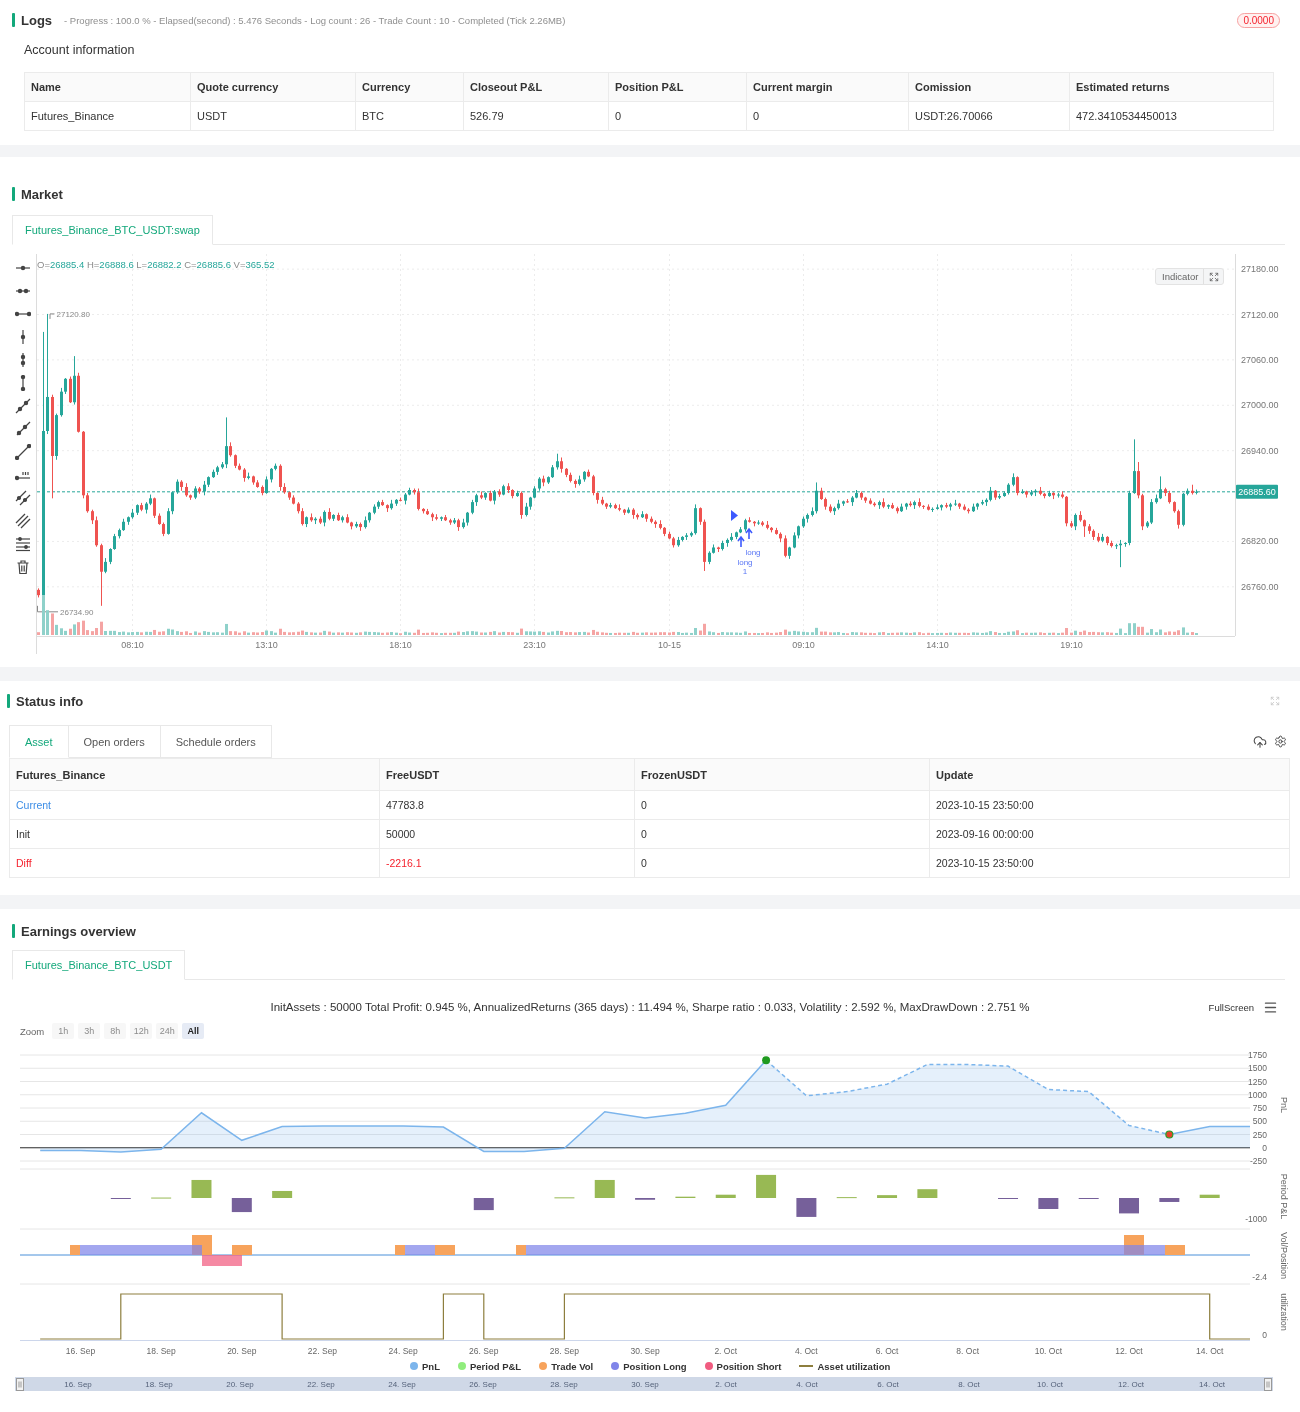 This screenshot has width=1300, height=1412. What do you see at coordinates (644, 1384) in the screenshot?
I see `navigator-track` at bounding box center [644, 1384].